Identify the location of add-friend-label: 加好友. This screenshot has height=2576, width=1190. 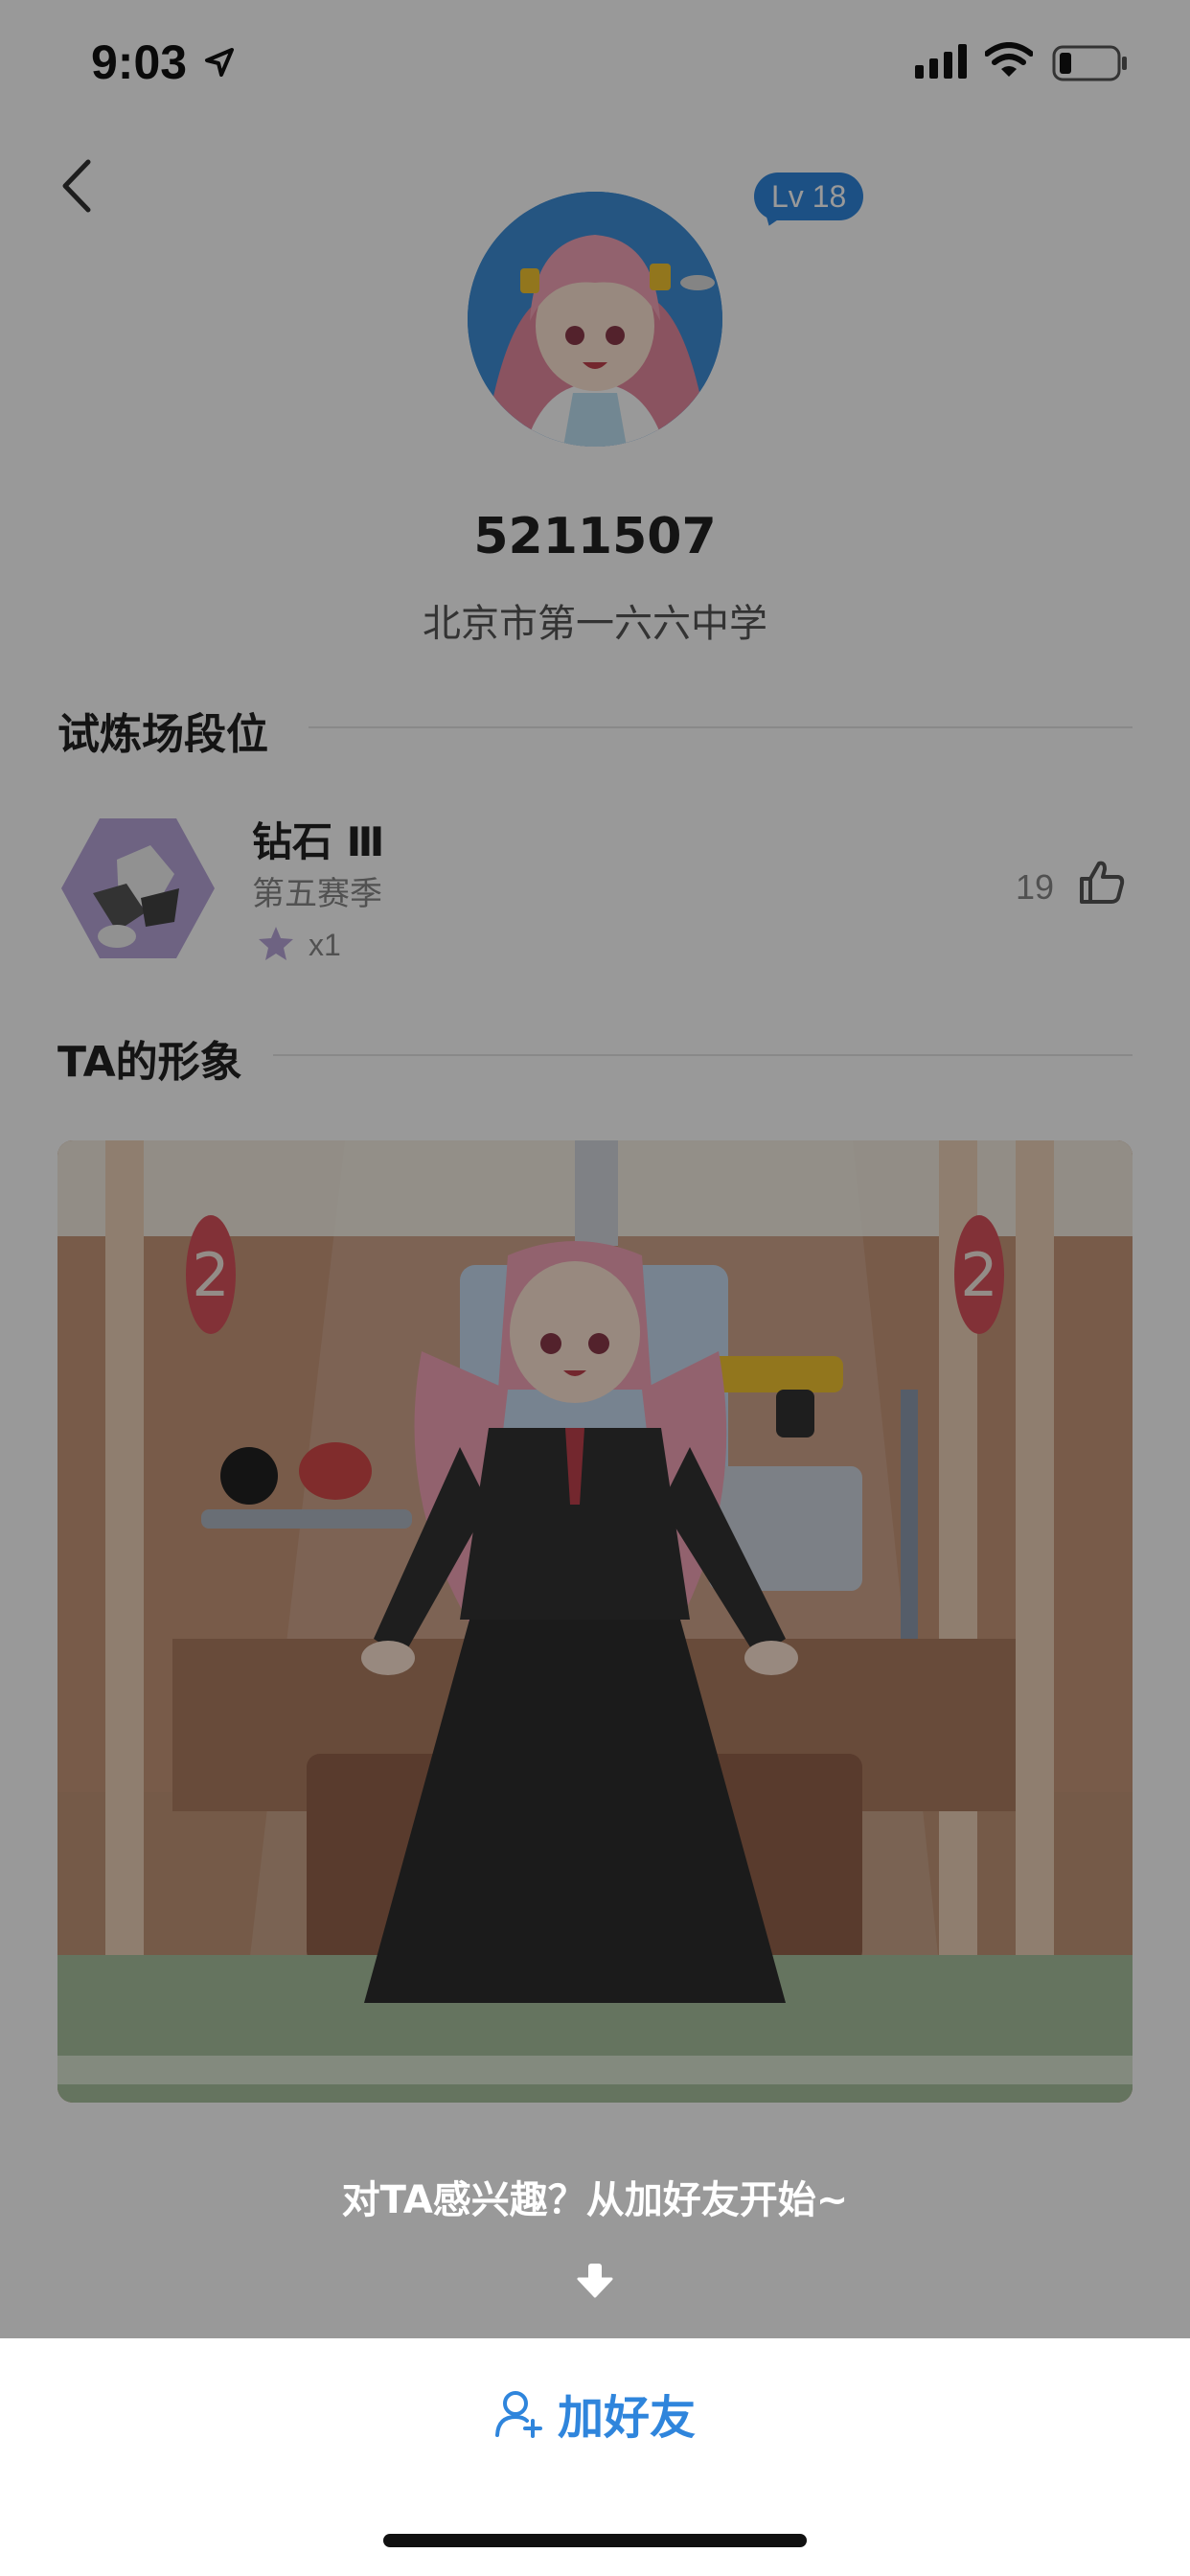
(626, 2418).